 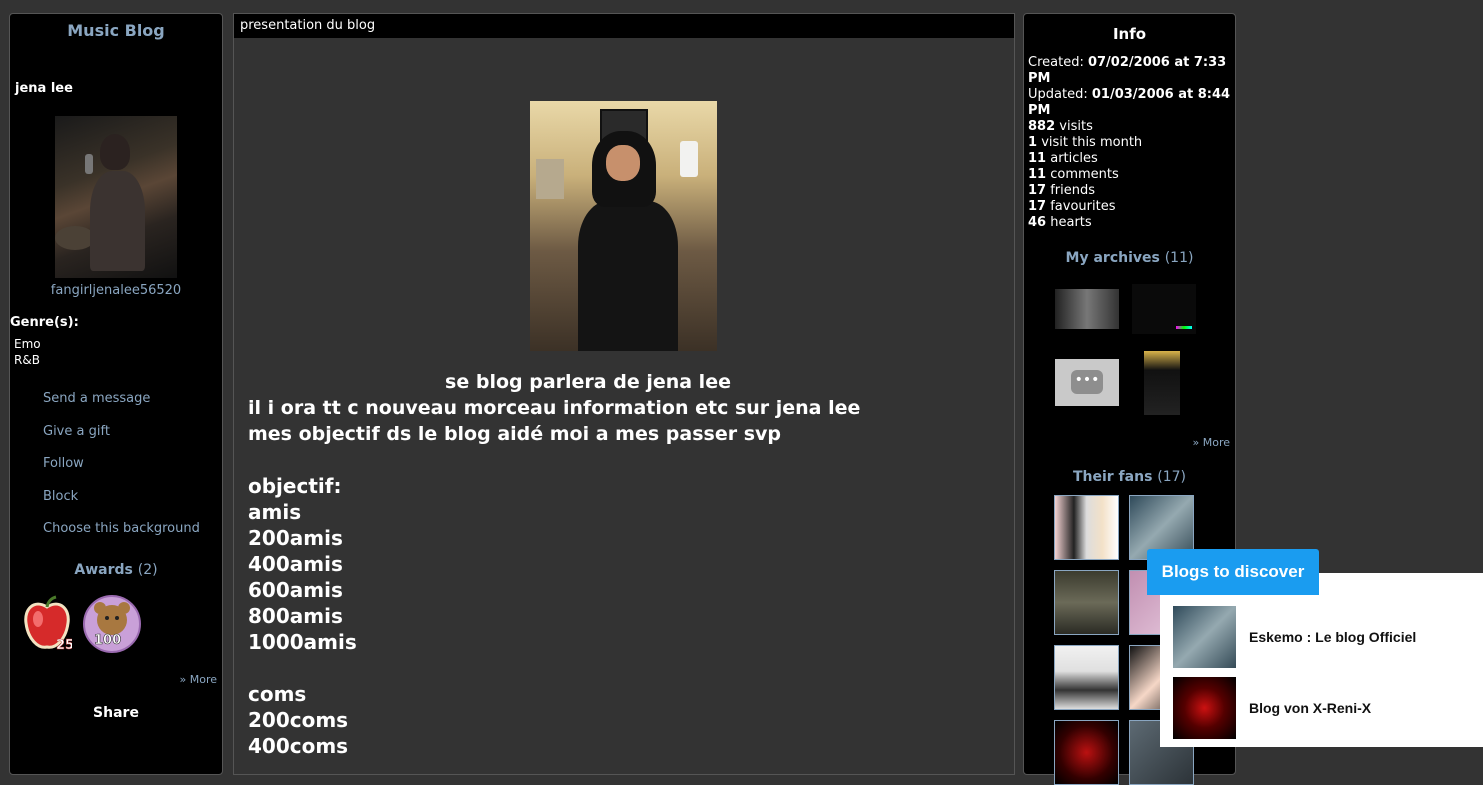 What do you see at coordinates (1056, 62) in the screenshot?
I see `created-label: Created:` at bounding box center [1056, 62].